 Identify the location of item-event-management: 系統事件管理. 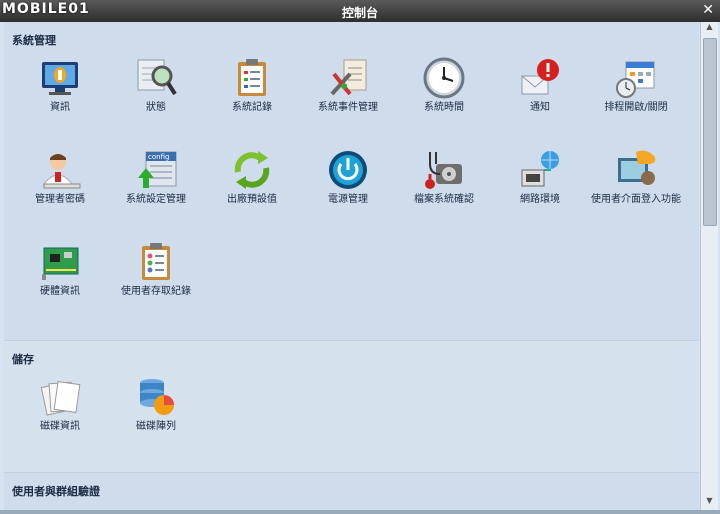
(348, 85).